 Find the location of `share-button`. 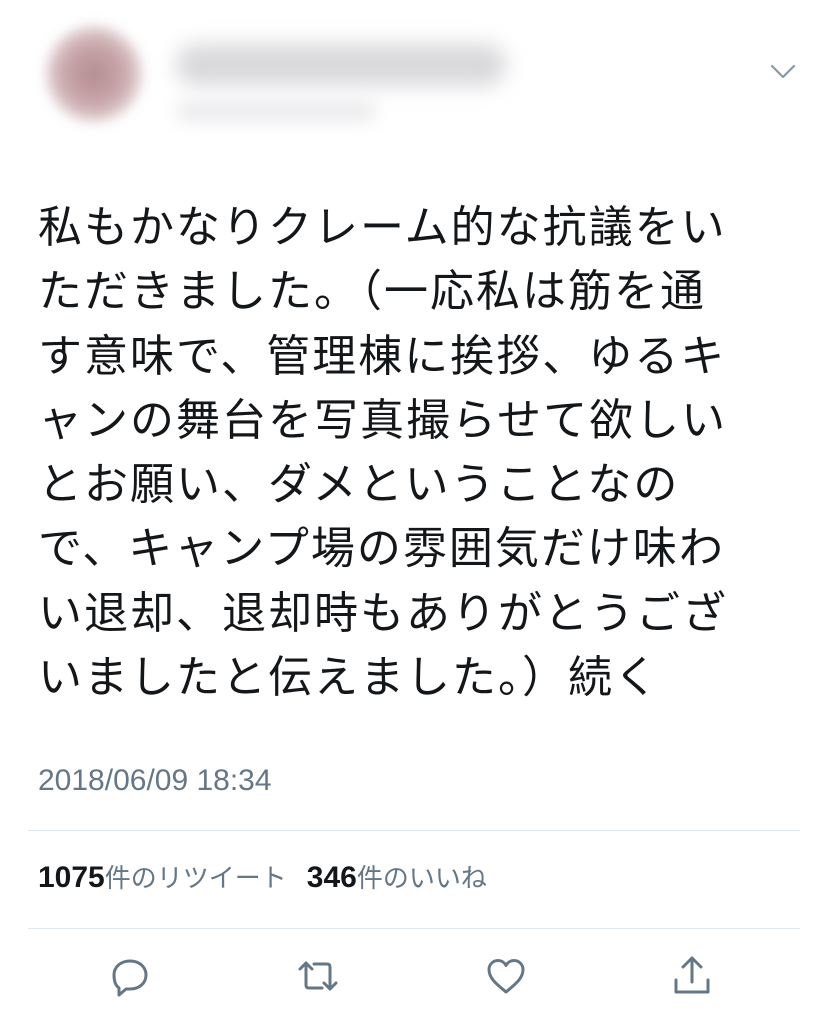

share-button is located at coordinates (692, 976).